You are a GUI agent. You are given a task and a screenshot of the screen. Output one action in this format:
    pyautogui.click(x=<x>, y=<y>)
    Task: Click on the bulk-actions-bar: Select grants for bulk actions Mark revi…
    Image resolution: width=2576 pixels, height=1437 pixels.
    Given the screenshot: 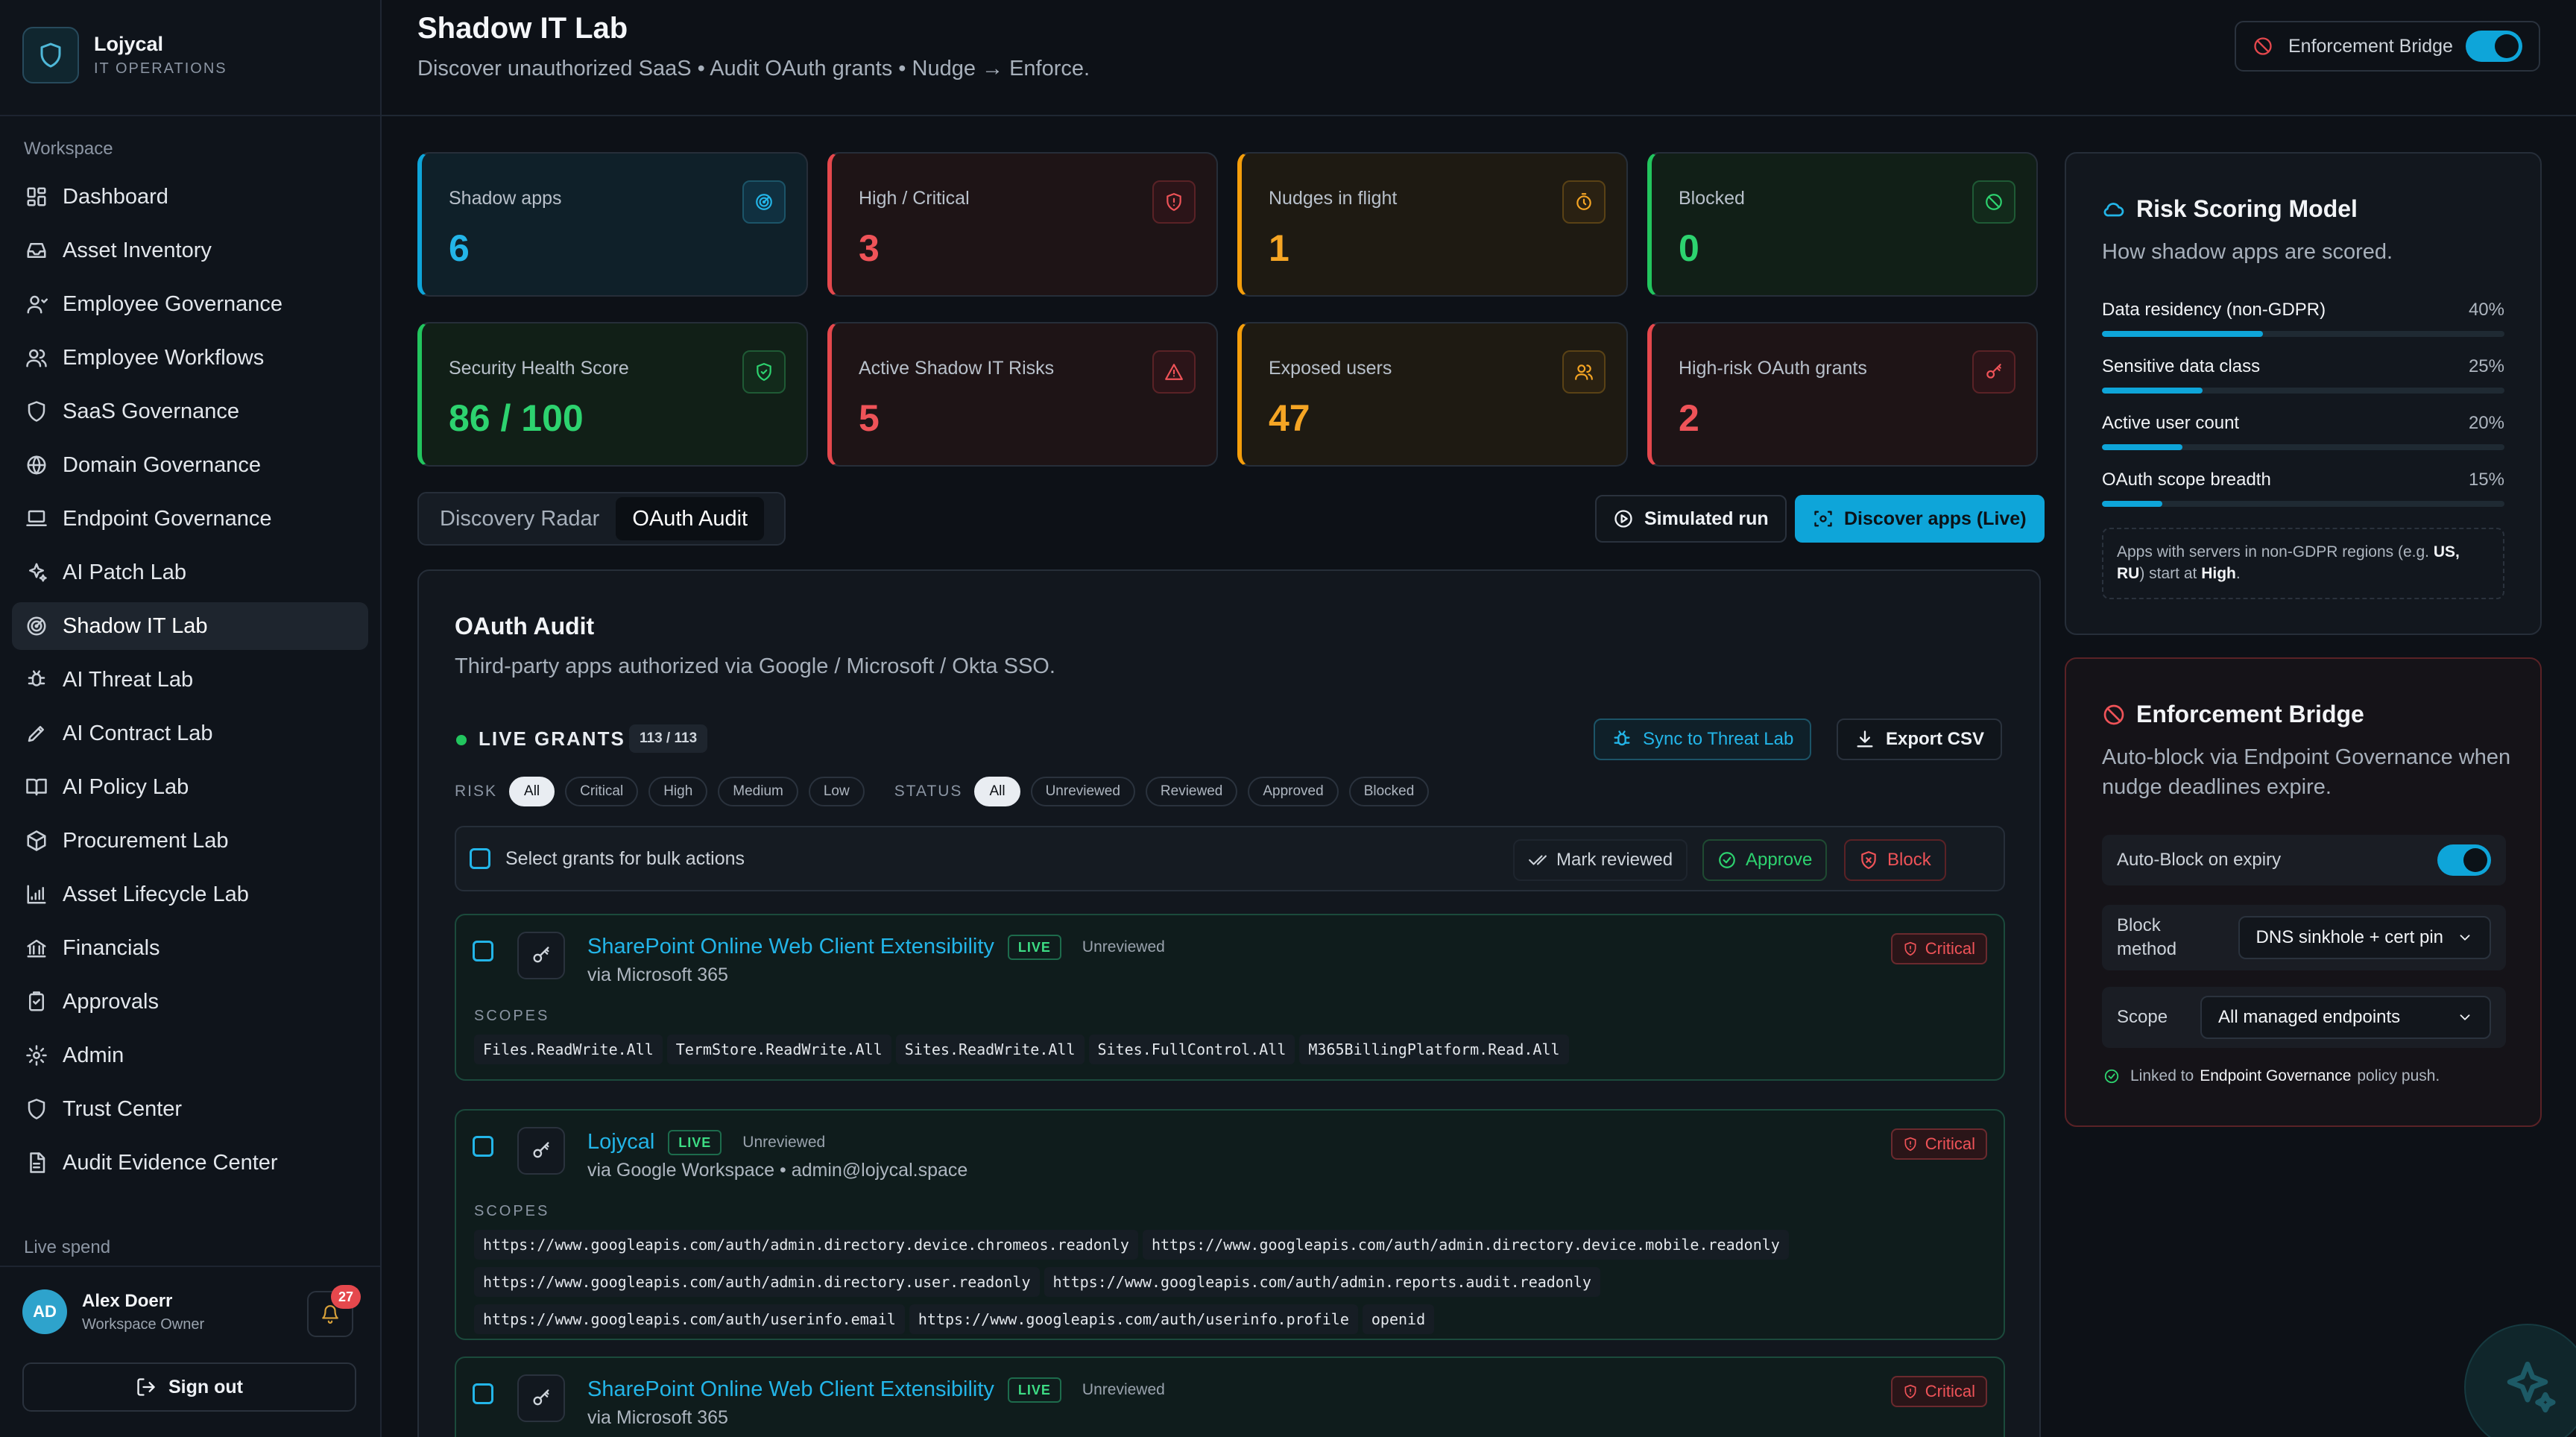 What is the action you would take?
    pyautogui.click(x=1230, y=859)
    